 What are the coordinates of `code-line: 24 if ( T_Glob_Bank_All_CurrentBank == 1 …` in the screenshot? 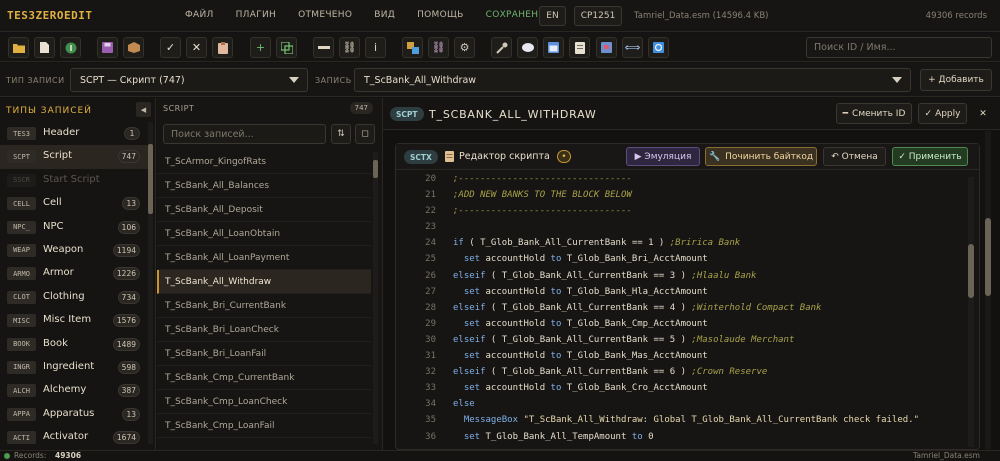 It's located at (681, 243).